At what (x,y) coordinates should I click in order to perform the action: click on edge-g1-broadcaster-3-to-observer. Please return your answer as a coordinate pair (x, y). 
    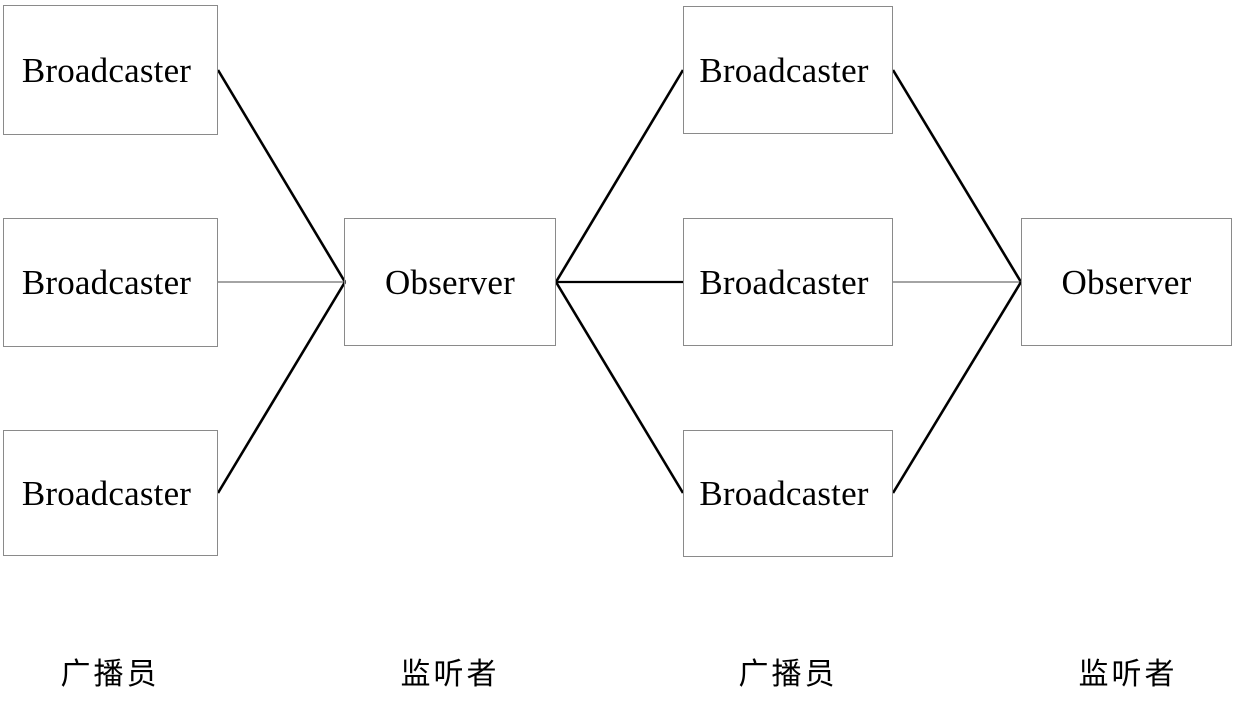
    Looking at the image, I should click on (281, 387).